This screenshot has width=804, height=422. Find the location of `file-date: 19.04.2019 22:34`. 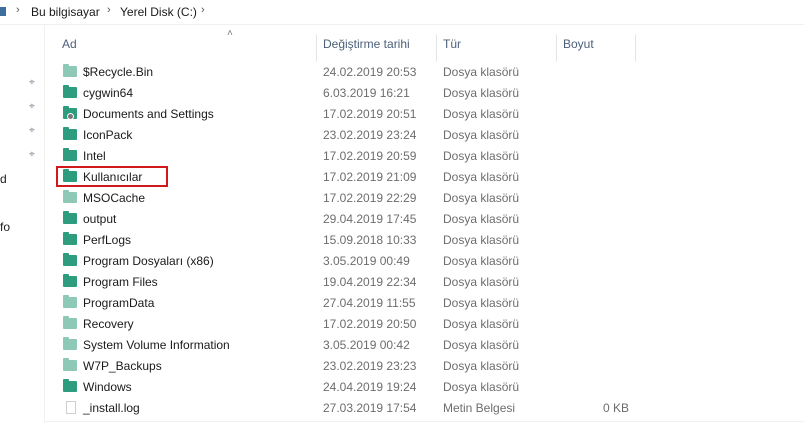

file-date: 19.04.2019 22:34 is located at coordinates (370, 282).